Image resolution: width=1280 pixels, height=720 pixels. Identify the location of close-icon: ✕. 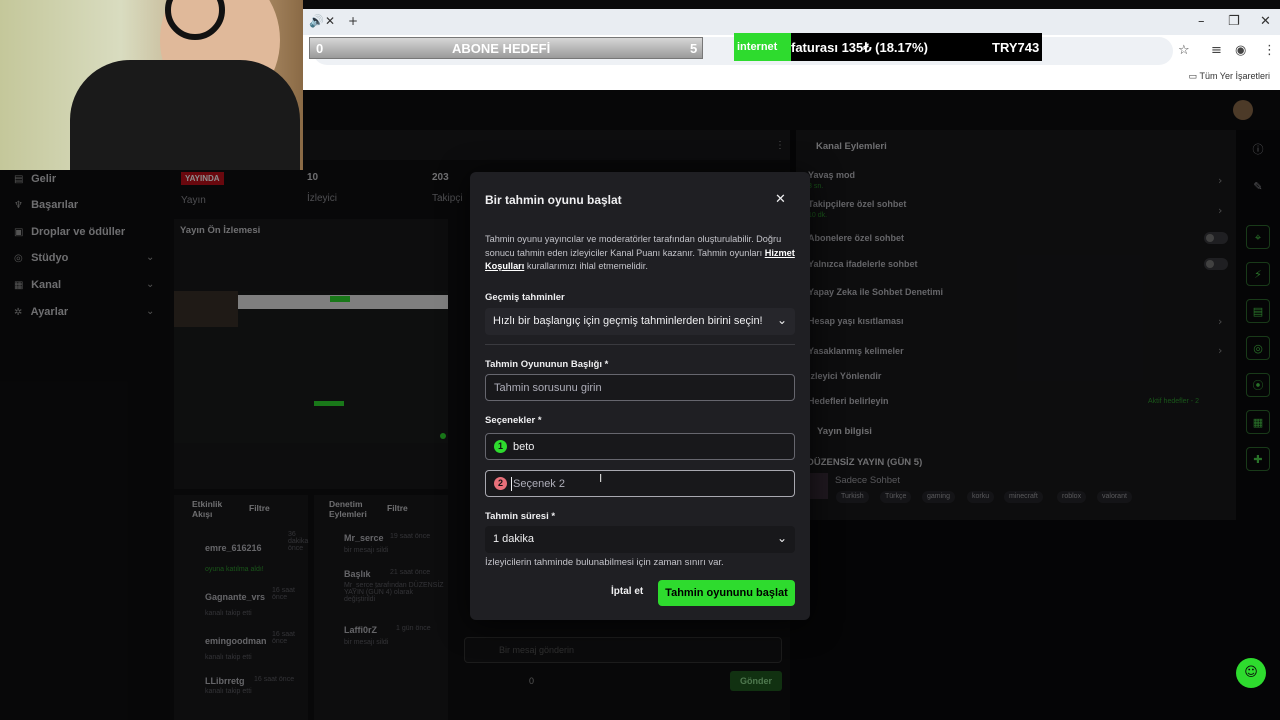
(780, 199).